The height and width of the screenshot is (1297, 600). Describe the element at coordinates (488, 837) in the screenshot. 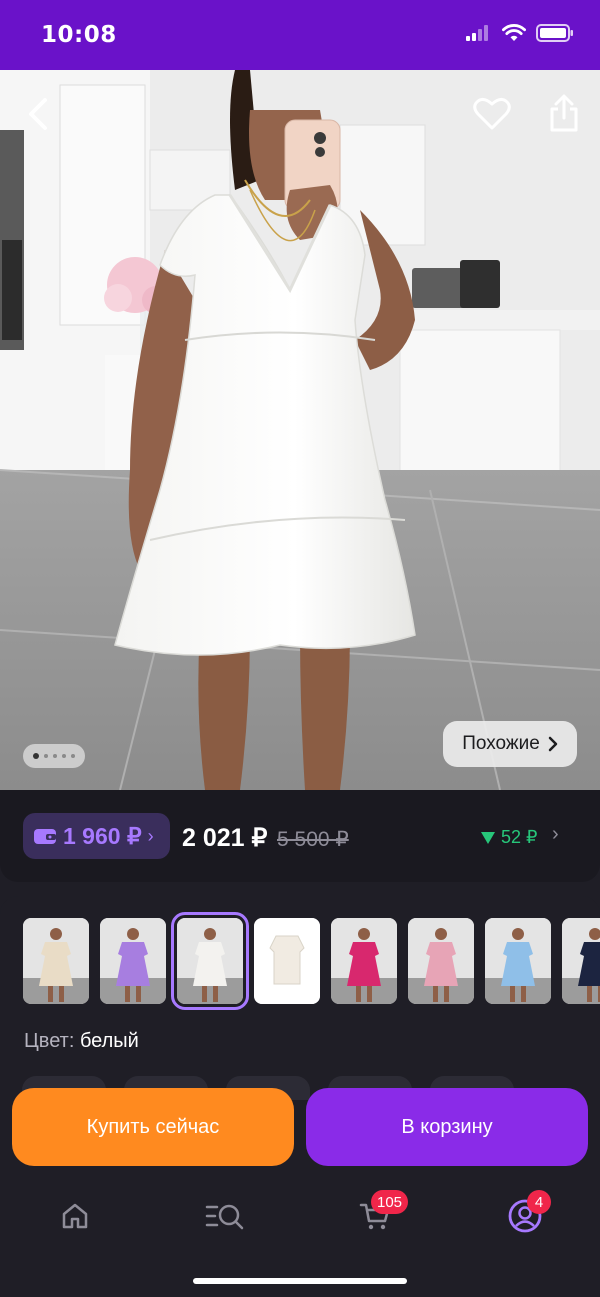

I see `down-triangle-icon` at that location.